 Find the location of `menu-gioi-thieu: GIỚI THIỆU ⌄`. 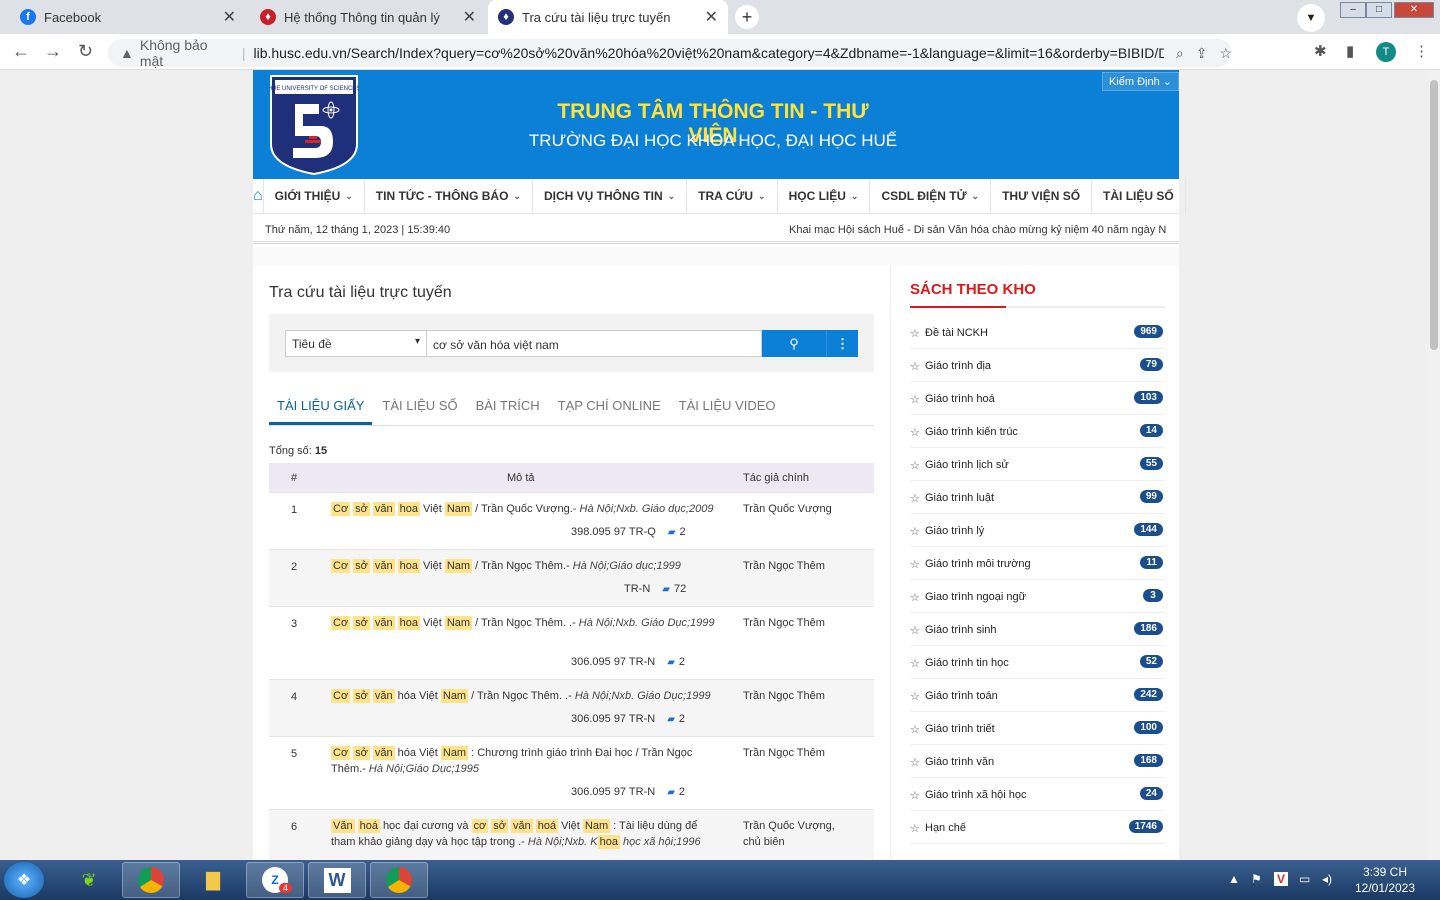

menu-gioi-thieu: GIỚI THIỆU ⌄ is located at coordinates (313, 196).